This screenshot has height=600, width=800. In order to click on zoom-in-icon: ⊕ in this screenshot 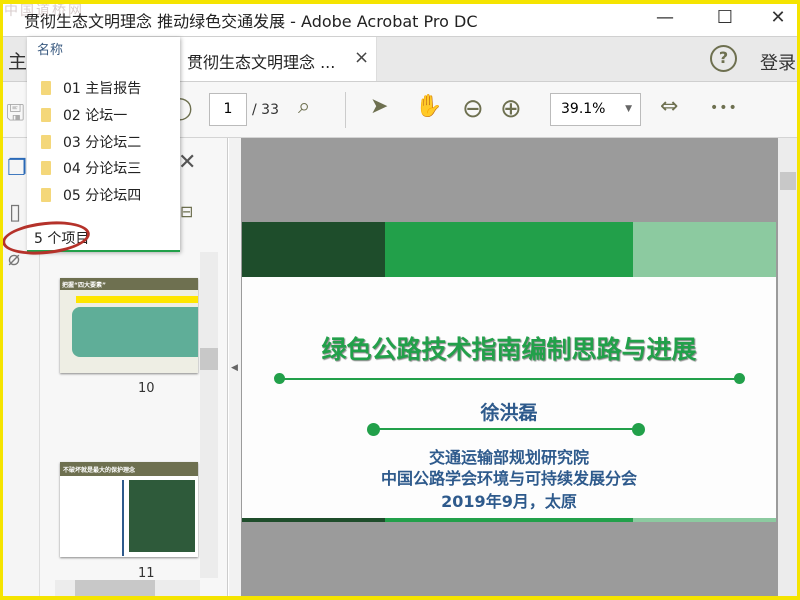, I will do `click(511, 109)`.